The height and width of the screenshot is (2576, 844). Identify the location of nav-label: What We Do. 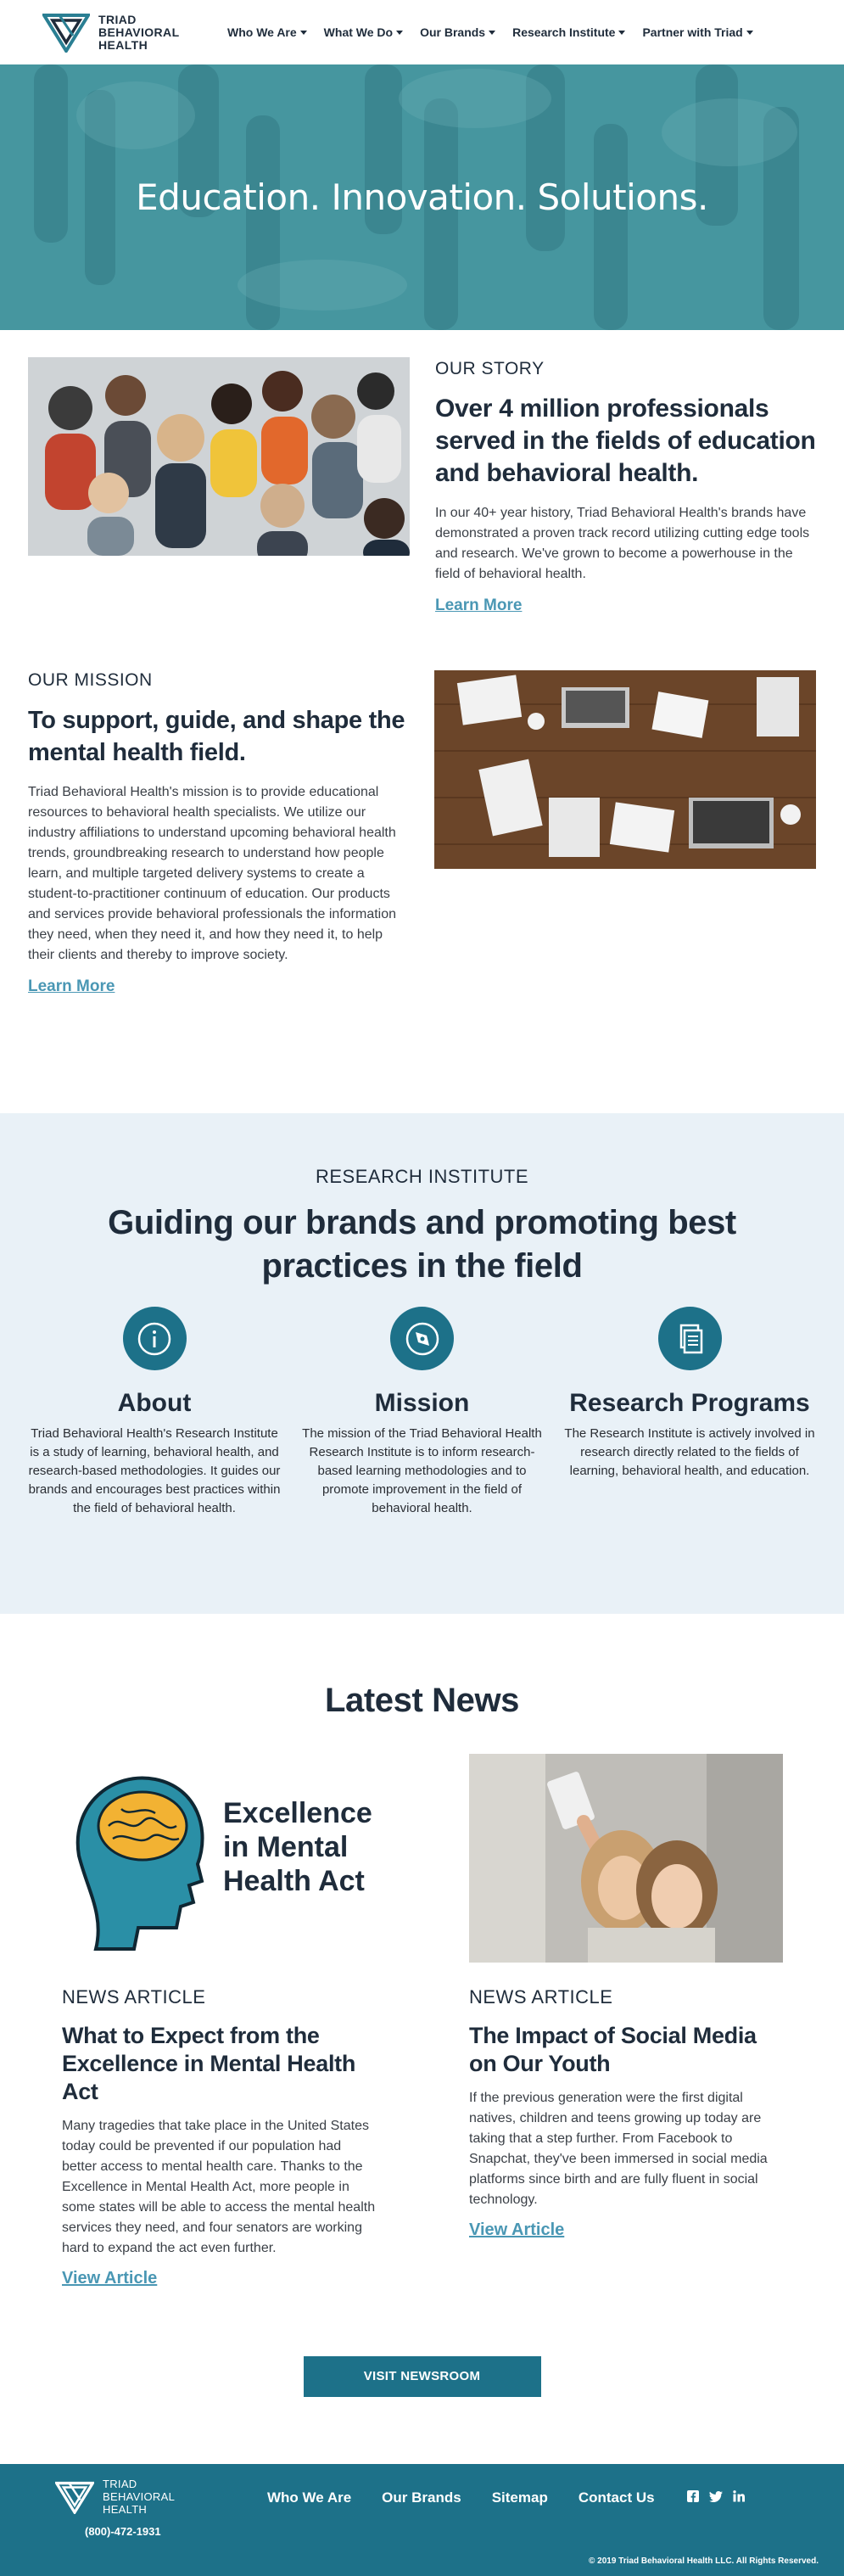
(358, 32).